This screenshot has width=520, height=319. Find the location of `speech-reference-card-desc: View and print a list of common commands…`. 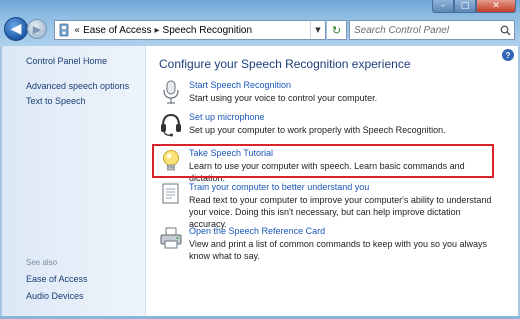

speech-reference-card-desc: View and print a list of common commands… is located at coordinates (338, 250).